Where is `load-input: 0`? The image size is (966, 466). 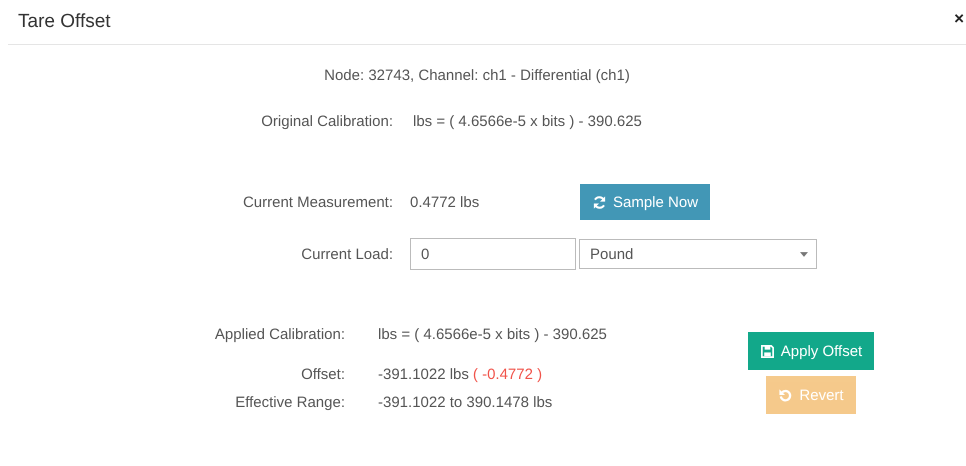
load-input: 0 is located at coordinates (493, 254).